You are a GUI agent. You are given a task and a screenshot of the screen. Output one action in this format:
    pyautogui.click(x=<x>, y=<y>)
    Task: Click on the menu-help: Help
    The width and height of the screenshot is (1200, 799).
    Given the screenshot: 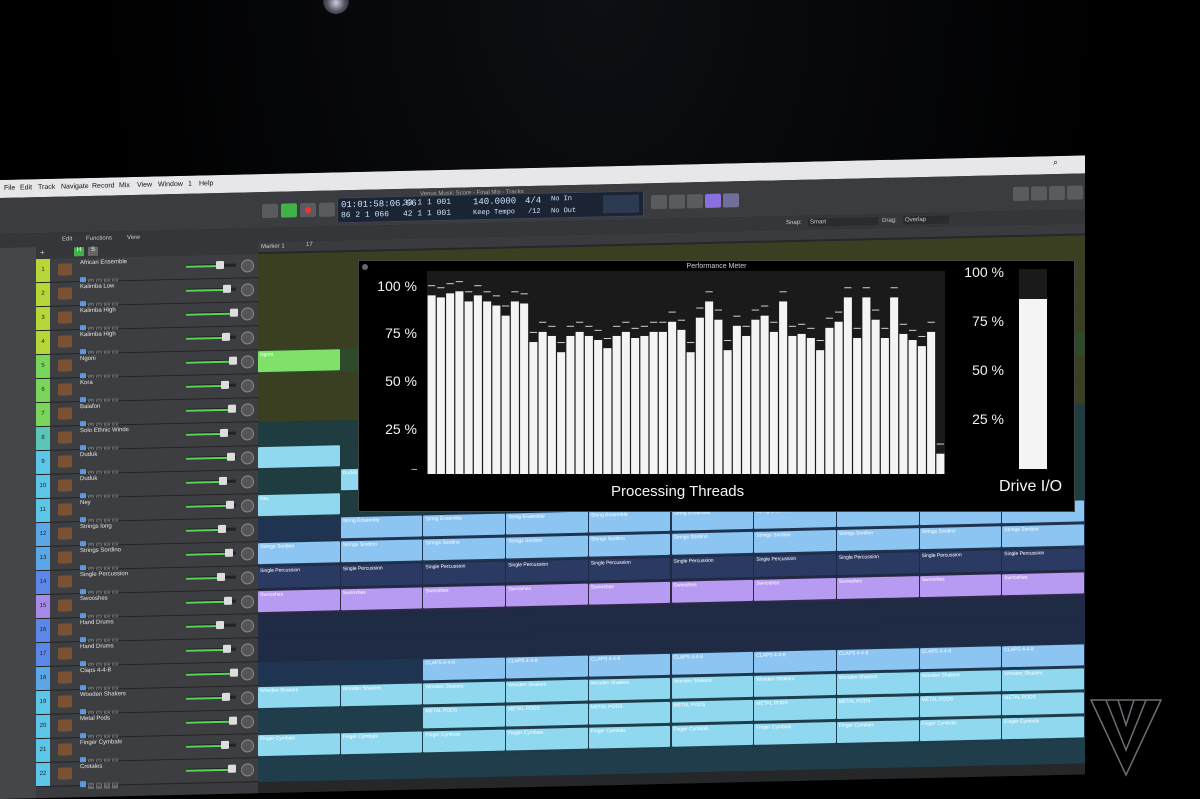 What is the action you would take?
    pyautogui.click(x=206, y=183)
    